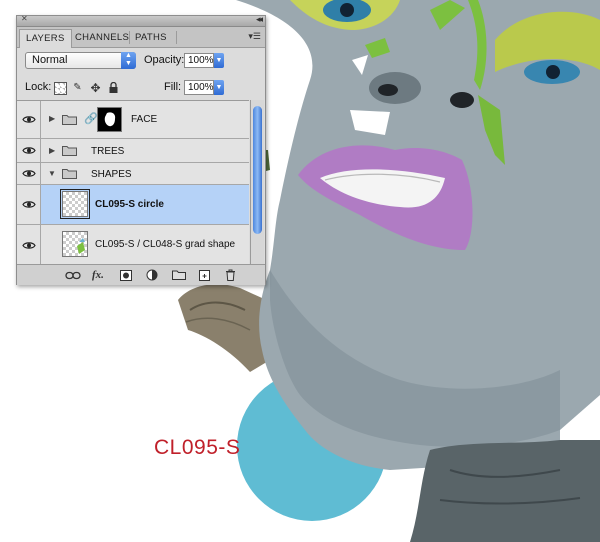 This screenshot has height=542, width=600. Describe the element at coordinates (230, 275) in the screenshot. I see `trash-icon` at that location.